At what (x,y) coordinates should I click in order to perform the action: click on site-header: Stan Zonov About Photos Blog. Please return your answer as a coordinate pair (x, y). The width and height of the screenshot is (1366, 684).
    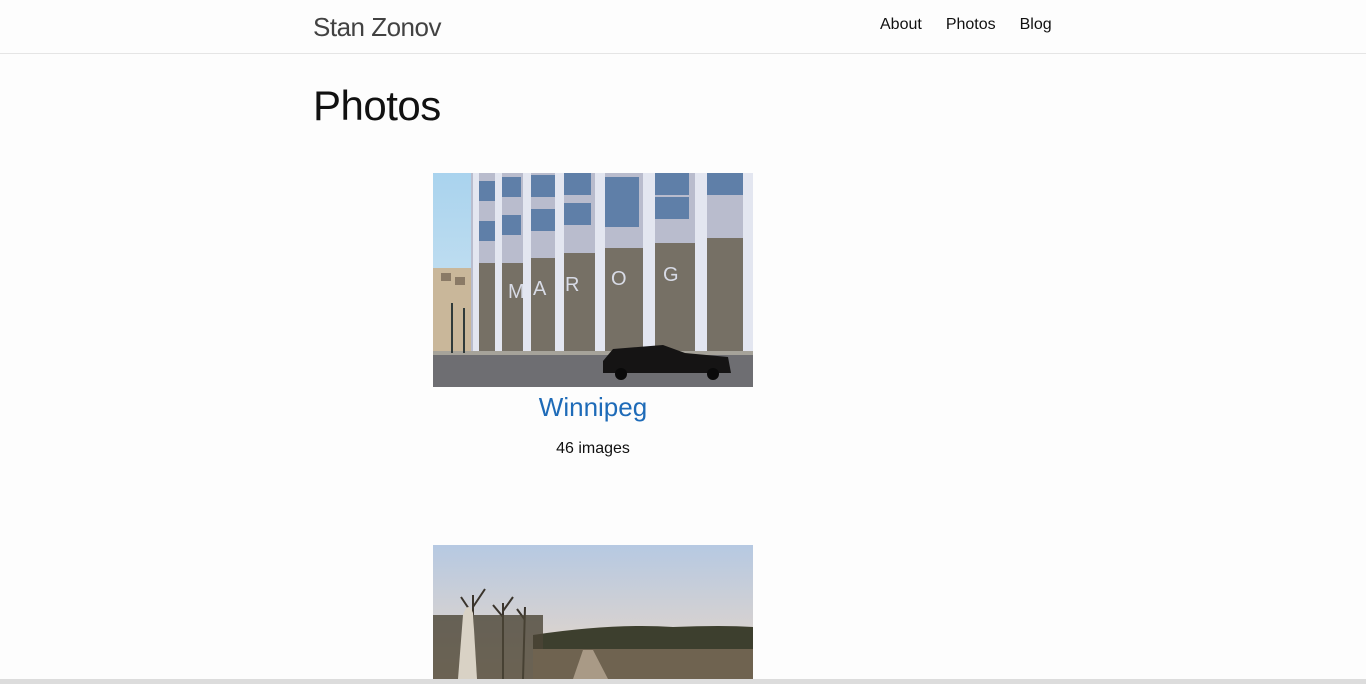
    Looking at the image, I should click on (683, 27).